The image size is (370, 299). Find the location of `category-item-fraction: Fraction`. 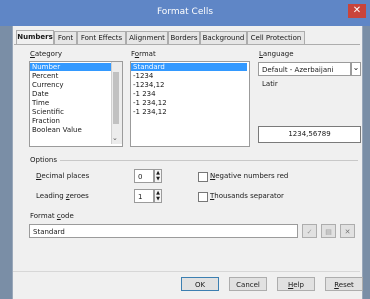

category-item-fraction: Fraction is located at coordinates (45, 121).